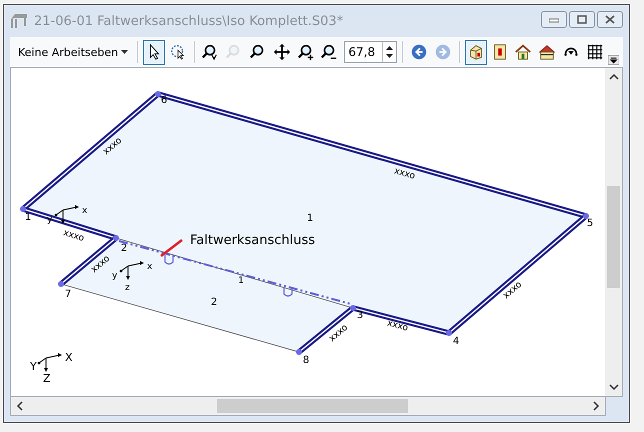 This screenshot has height=432, width=644. What do you see at coordinates (73, 52) in the screenshot?
I see `layer-dropdown: Keine Arbeitseben` at bounding box center [73, 52].